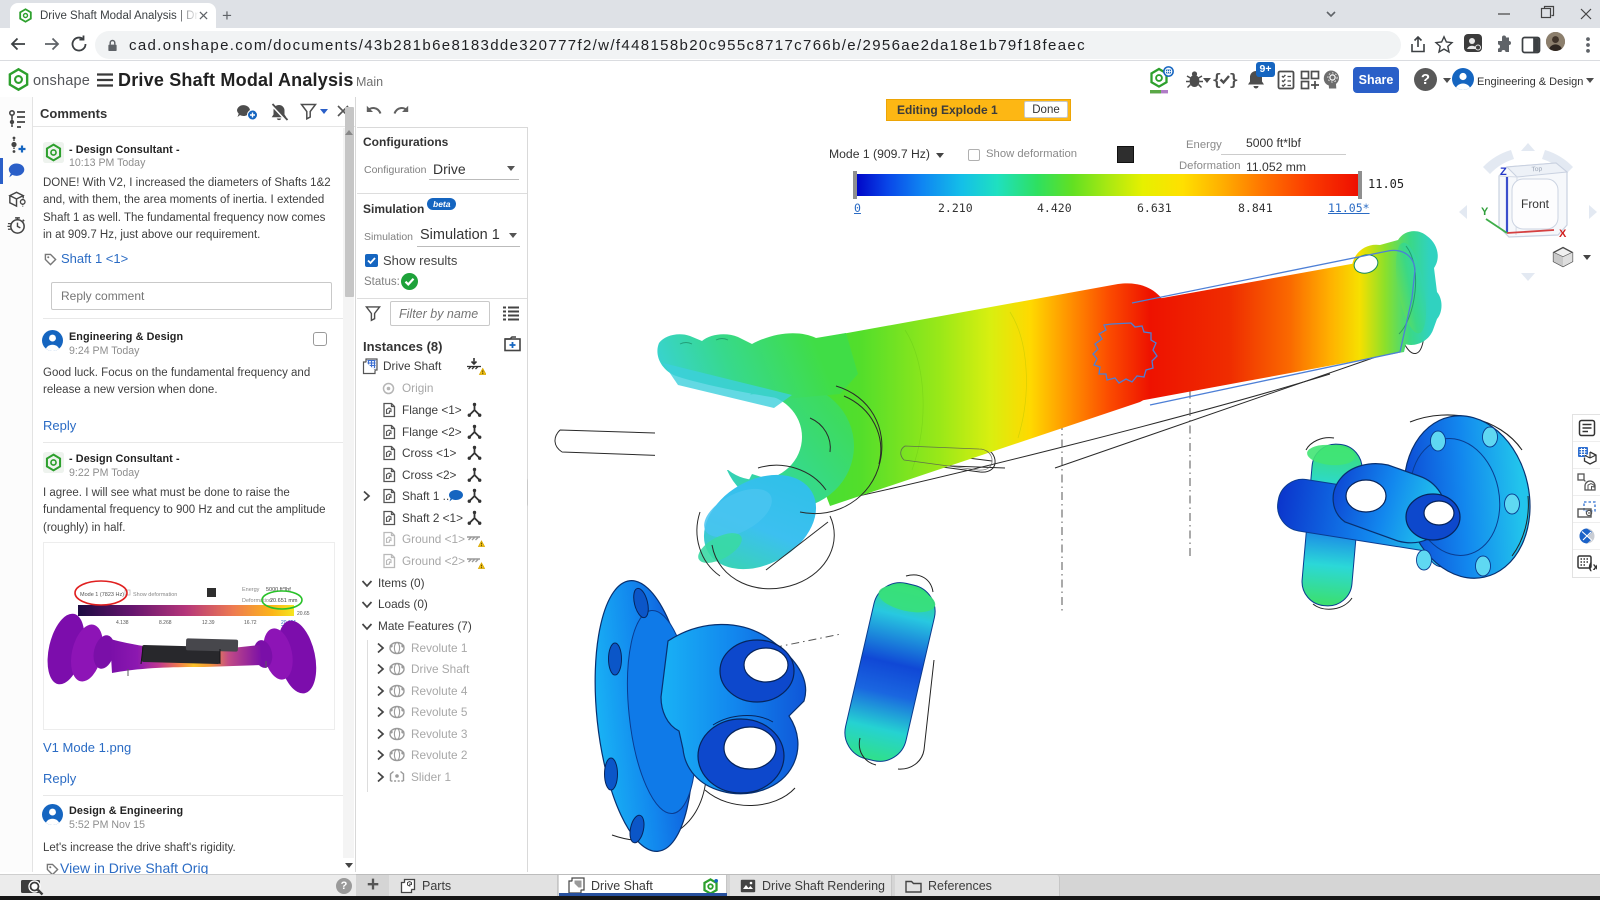 The image size is (1600, 900). I want to click on tree-mate-revolute-5: Revolute 5, so click(441, 712).